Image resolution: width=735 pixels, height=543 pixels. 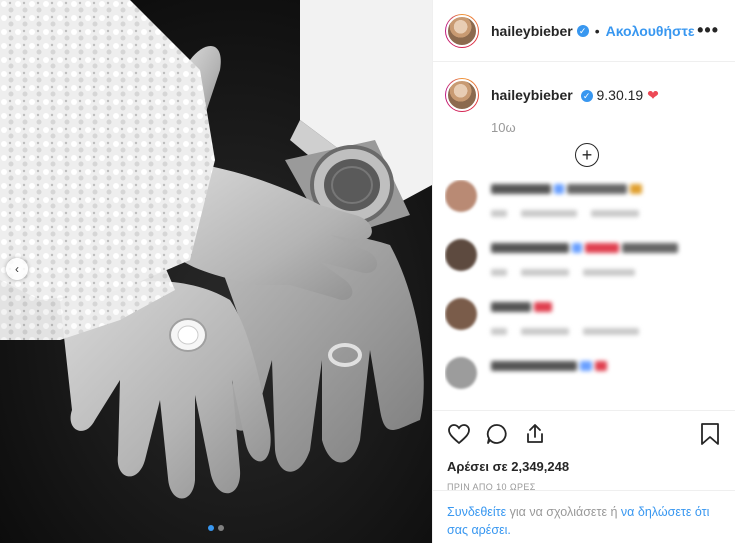 I want to click on load-more-comments-button: +, so click(x=587, y=155).